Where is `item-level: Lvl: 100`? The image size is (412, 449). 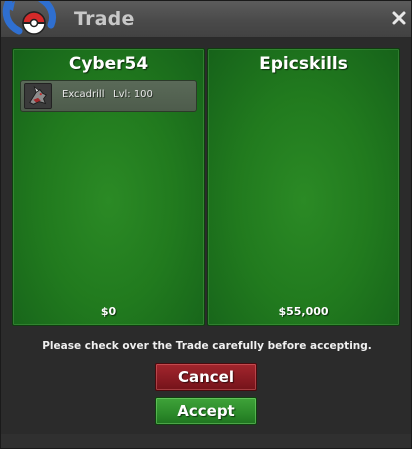
item-level: Lvl: 100 is located at coordinates (133, 94).